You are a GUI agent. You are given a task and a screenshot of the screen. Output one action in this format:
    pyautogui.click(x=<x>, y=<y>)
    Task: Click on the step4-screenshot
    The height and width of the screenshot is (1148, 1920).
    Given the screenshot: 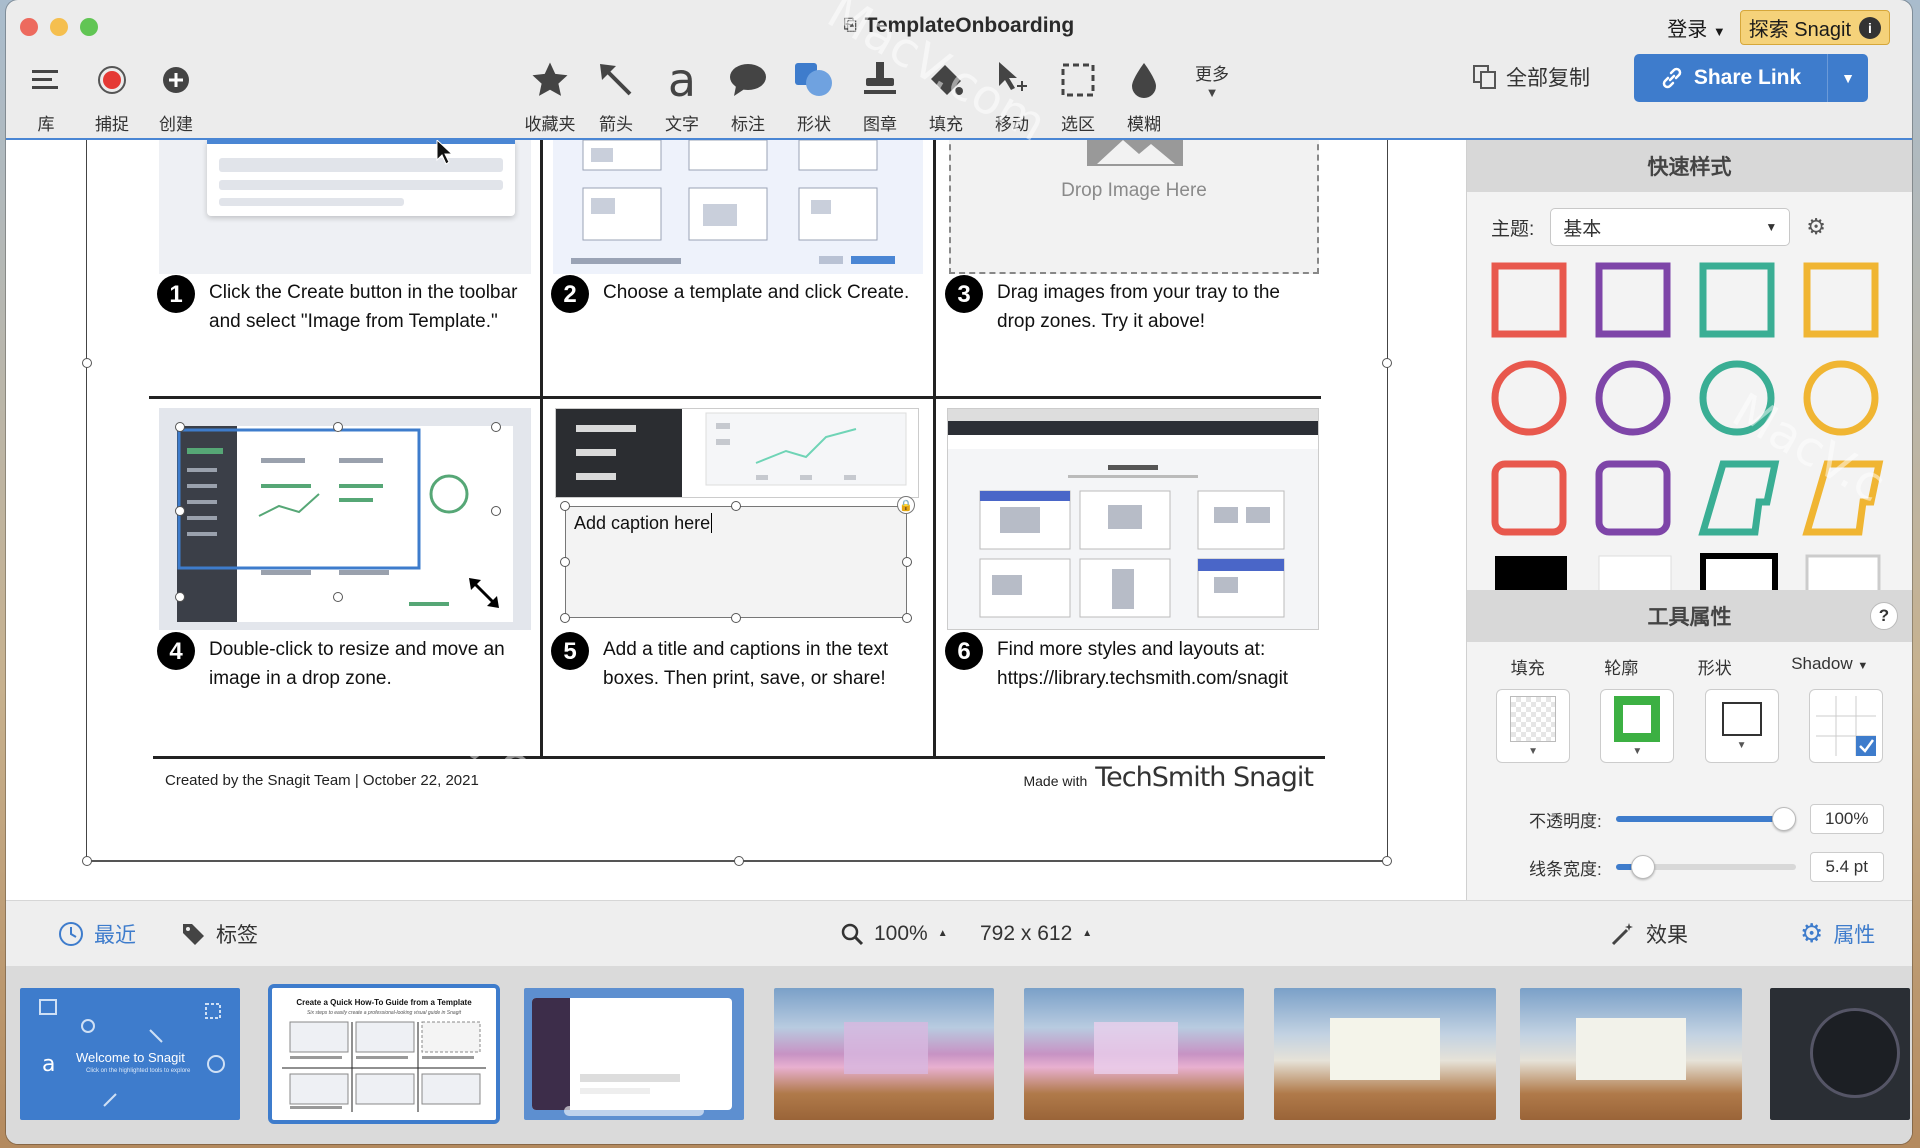 What is the action you would take?
    pyautogui.click(x=345, y=519)
    